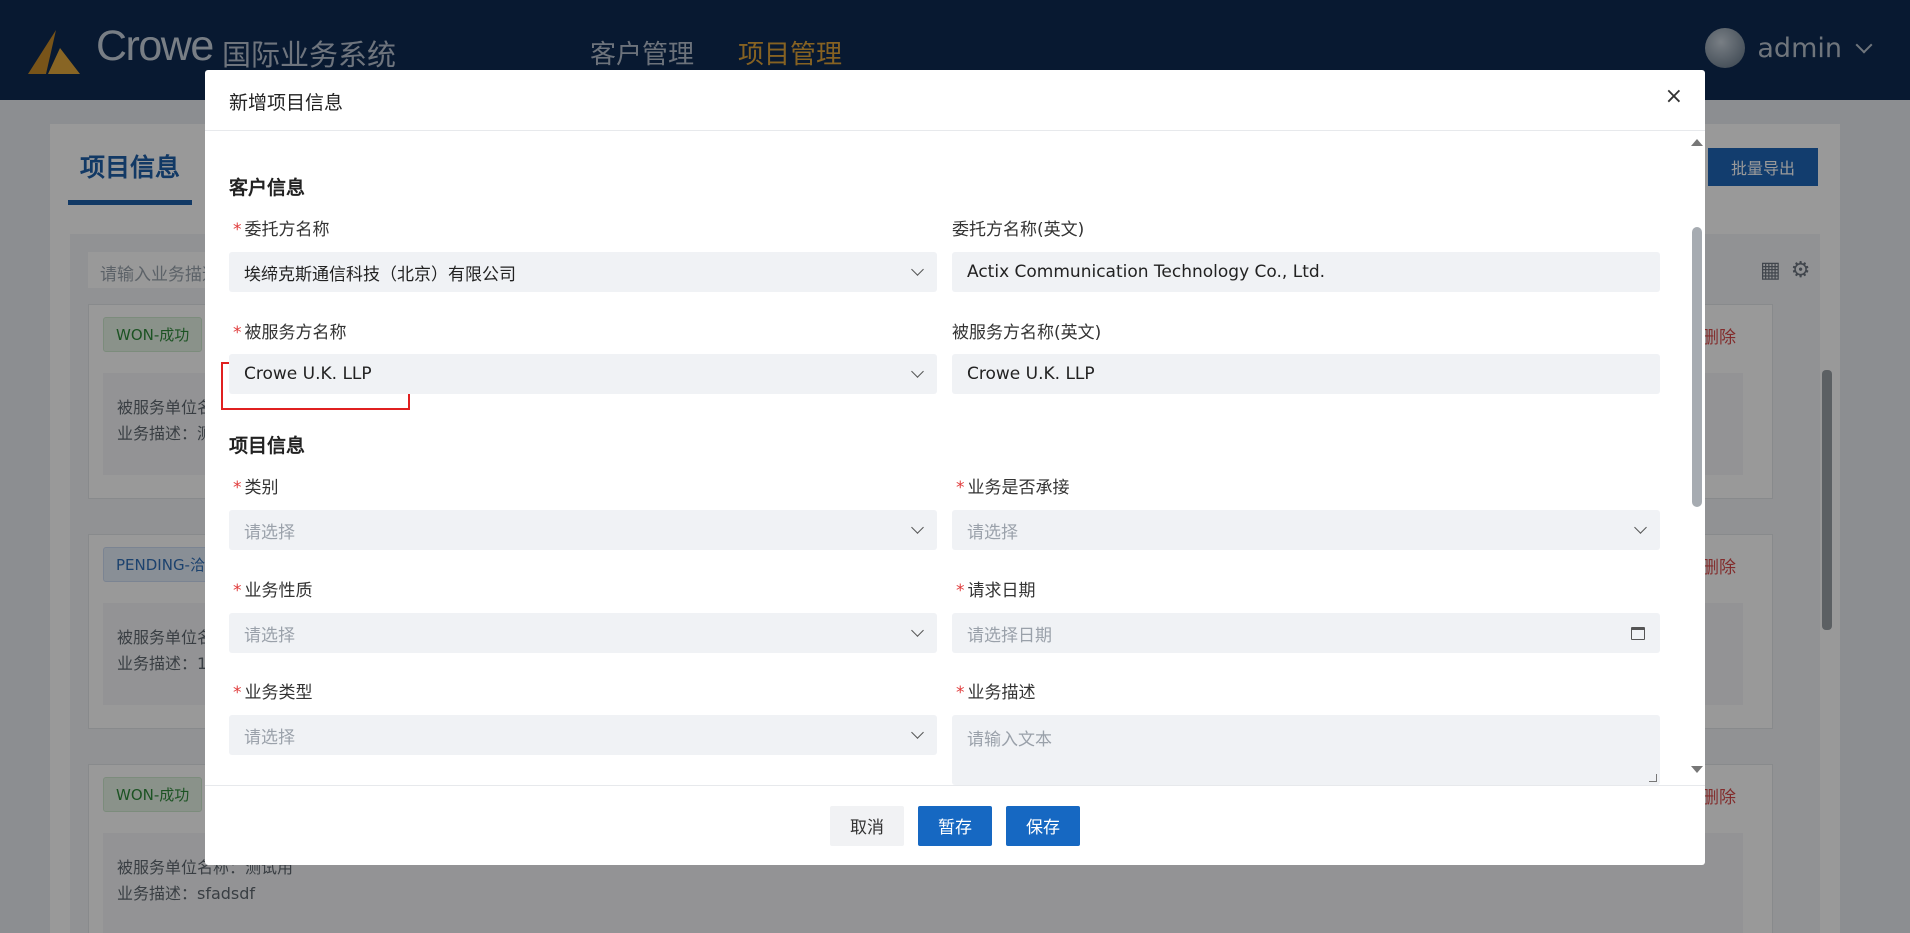 Image resolution: width=1910 pixels, height=933 pixels. I want to click on draft-button: 暂存, so click(955, 825).